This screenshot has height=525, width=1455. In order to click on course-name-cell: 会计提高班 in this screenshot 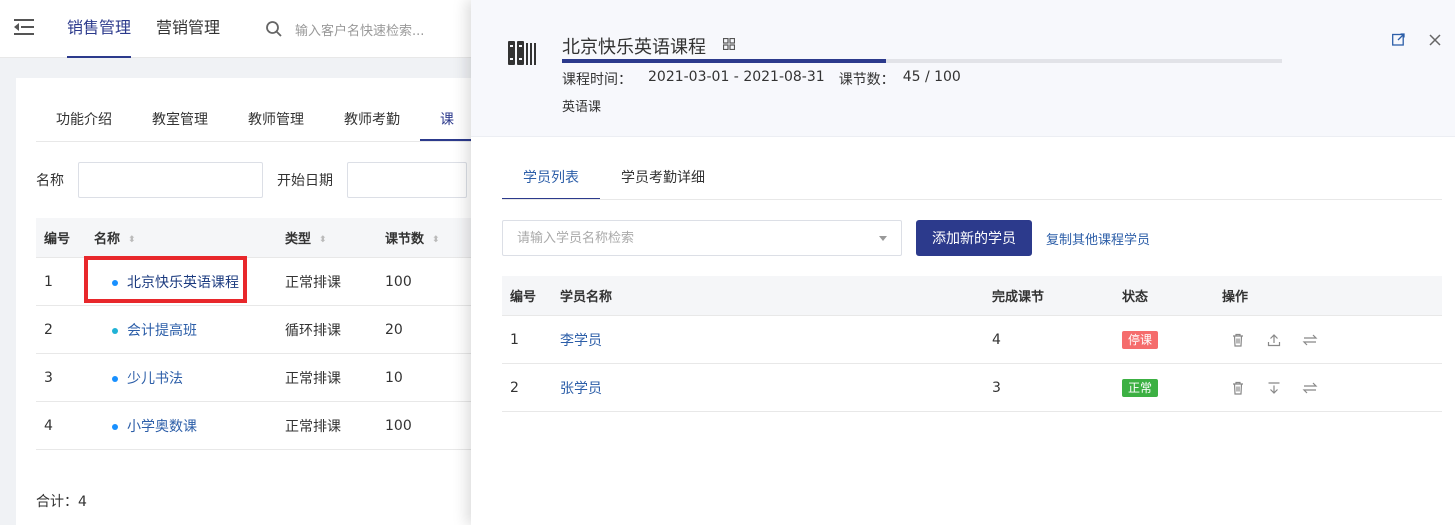, I will do `click(189, 330)`.